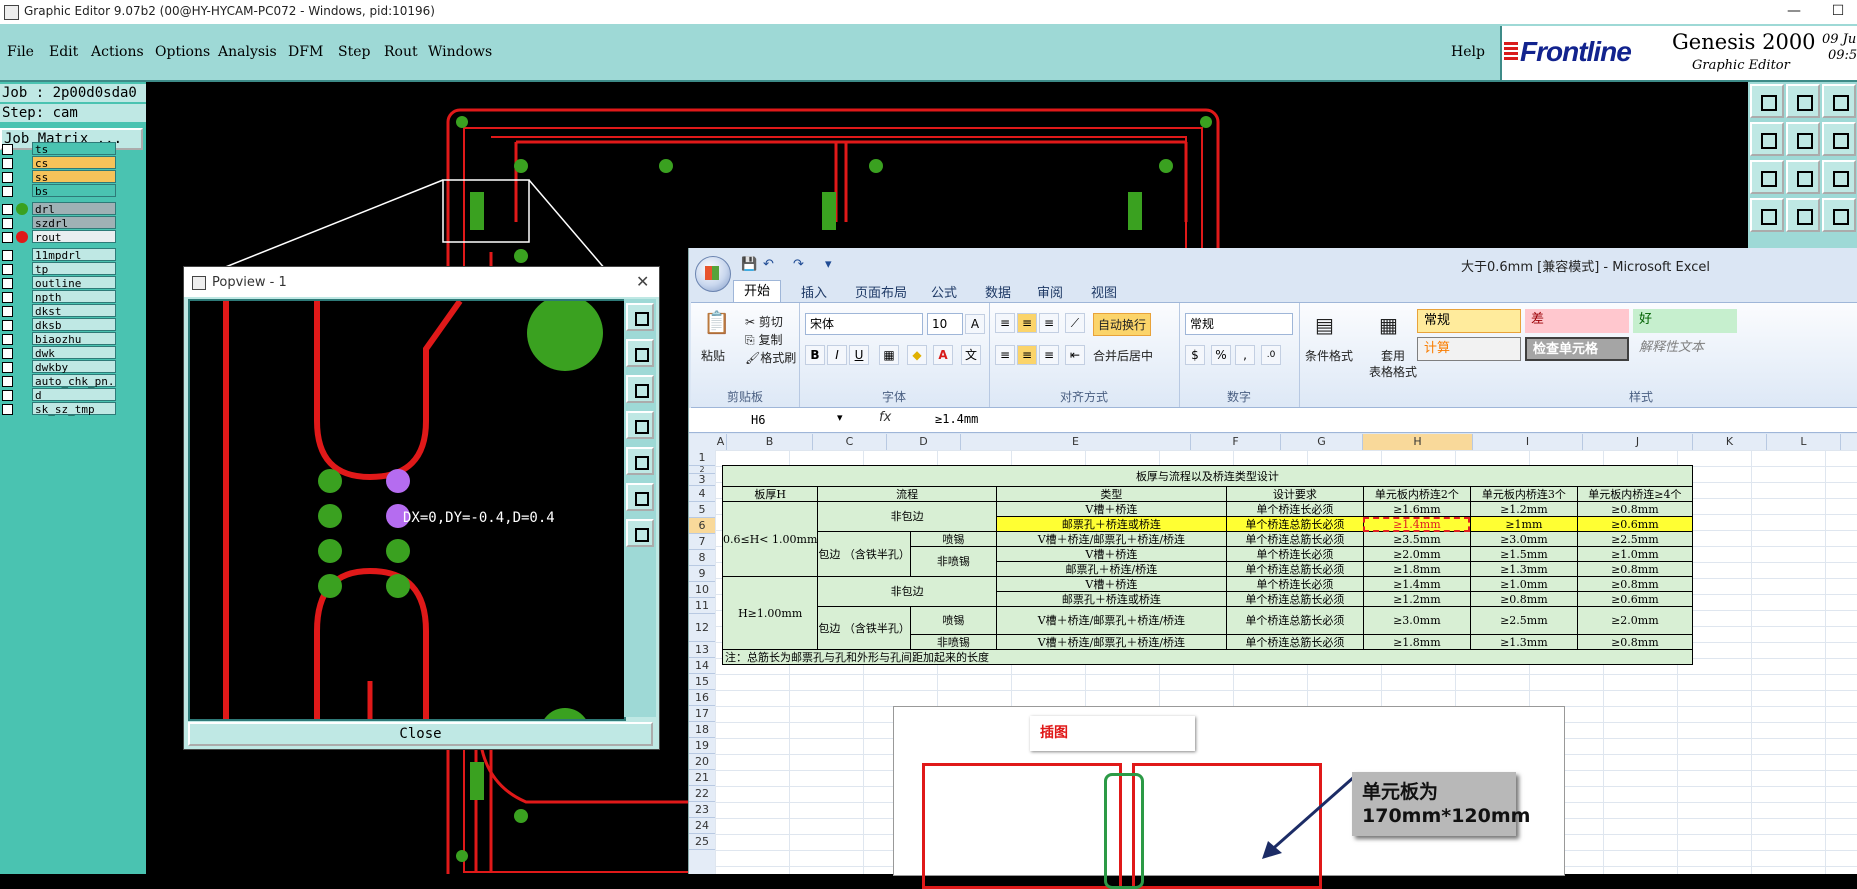 The width and height of the screenshot is (1857, 889). Describe the element at coordinates (74, 297) in the screenshot. I see `layer-name: npth` at that location.